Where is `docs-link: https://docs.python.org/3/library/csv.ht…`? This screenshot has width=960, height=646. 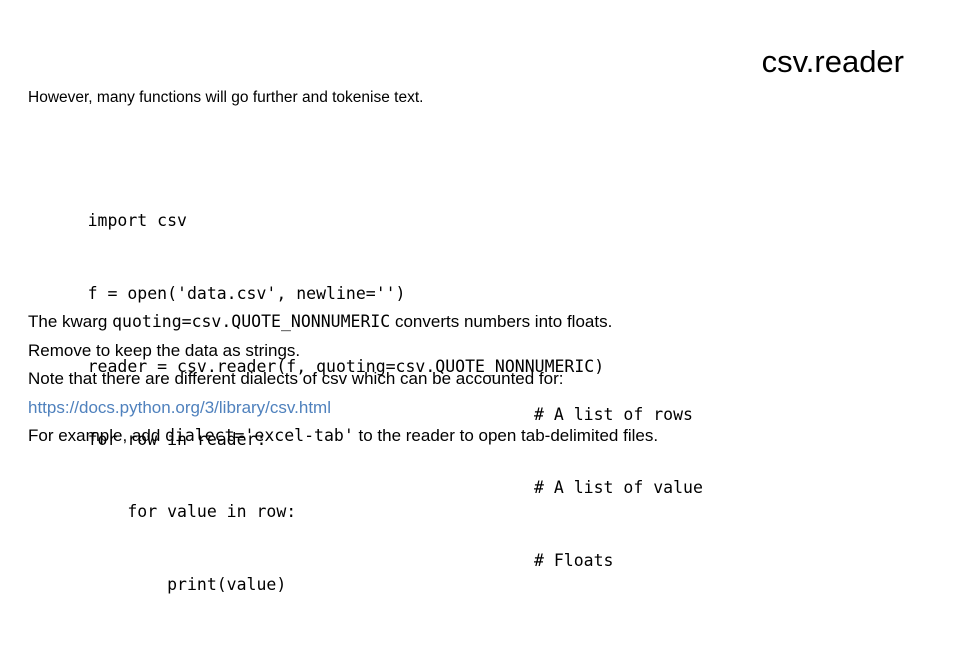 docs-link: https://docs.python.org/3/library/csv.ht… is located at coordinates (483, 408).